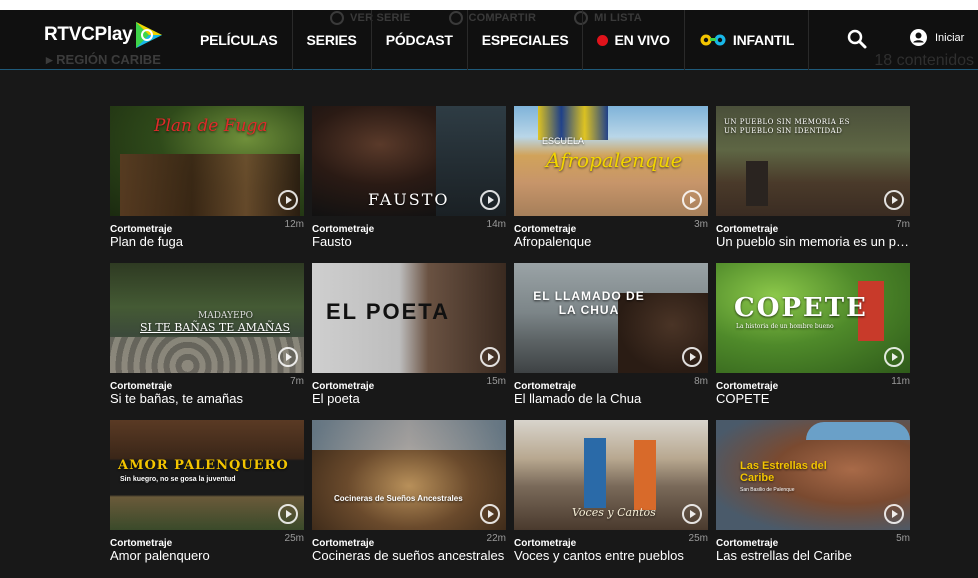 The width and height of the screenshot is (978, 578). Describe the element at coordinates (215, 327) in the screenshot. I see `thumbnail-title: SI TE BAÑAS TE AMAÑAS` at that location.